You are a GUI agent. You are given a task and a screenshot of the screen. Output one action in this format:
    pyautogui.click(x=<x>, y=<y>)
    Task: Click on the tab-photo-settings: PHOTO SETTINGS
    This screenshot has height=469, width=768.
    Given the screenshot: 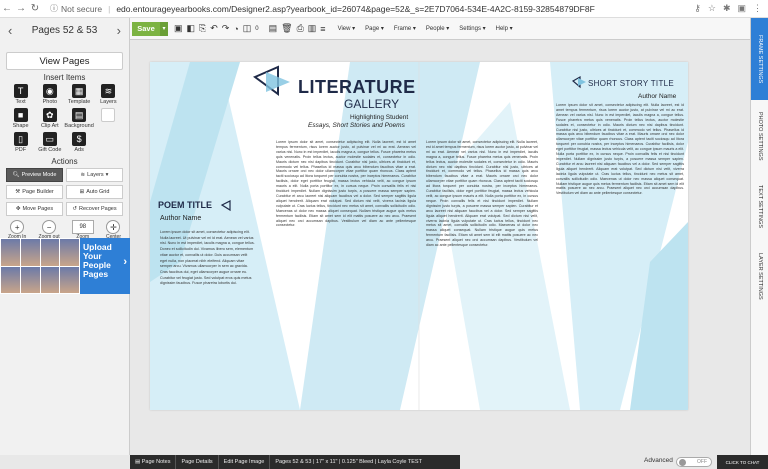 What is the action you would take?
    pyautogui.click(x=759, y=136)
    